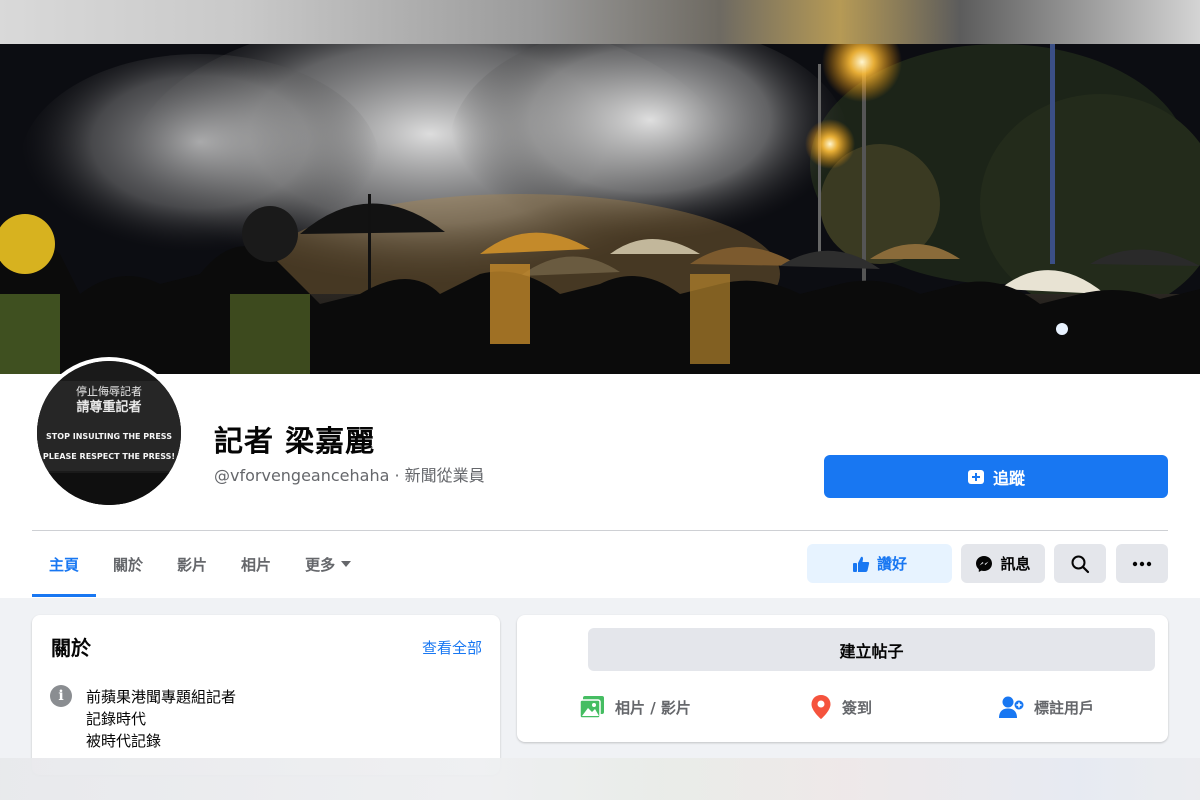 The width and height of the screenshot is (1200, 800). What do you see at coordinates (861, 564) in the screenshot?
I see `thumbs-up-icon` at bounding box center [861, 564].